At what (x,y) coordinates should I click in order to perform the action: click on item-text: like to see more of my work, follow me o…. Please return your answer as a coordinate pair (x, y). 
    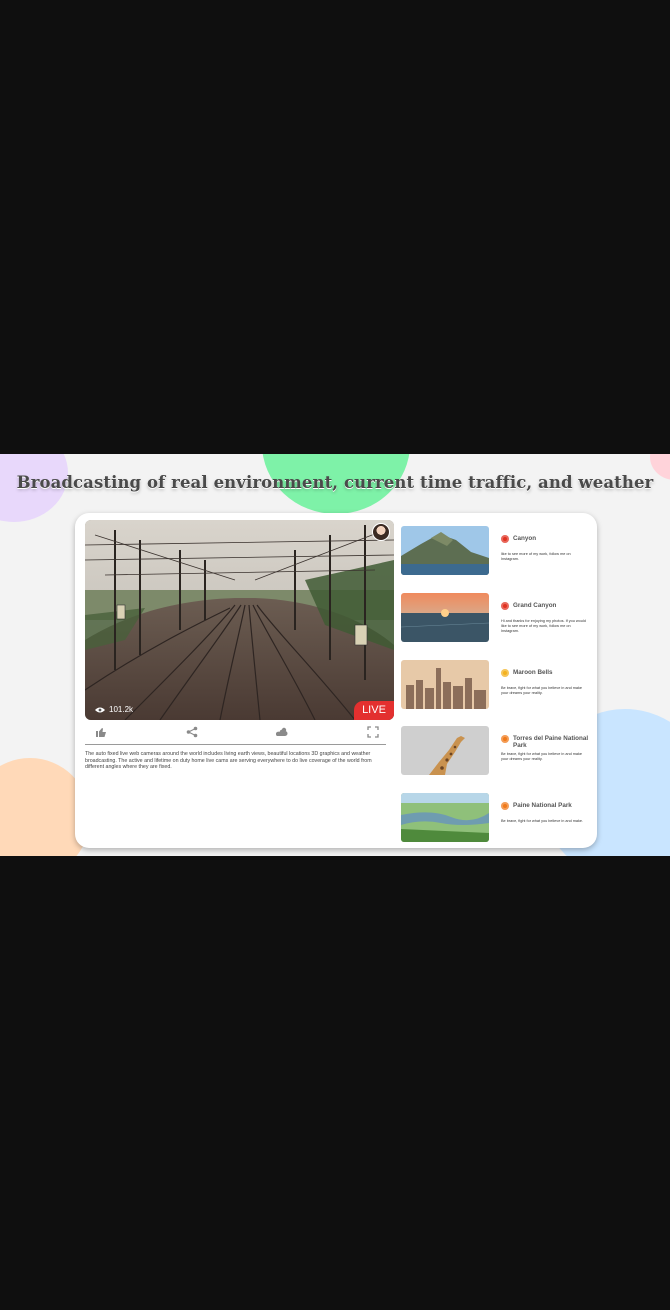
    Looking at the image, I should click on (536, 556).